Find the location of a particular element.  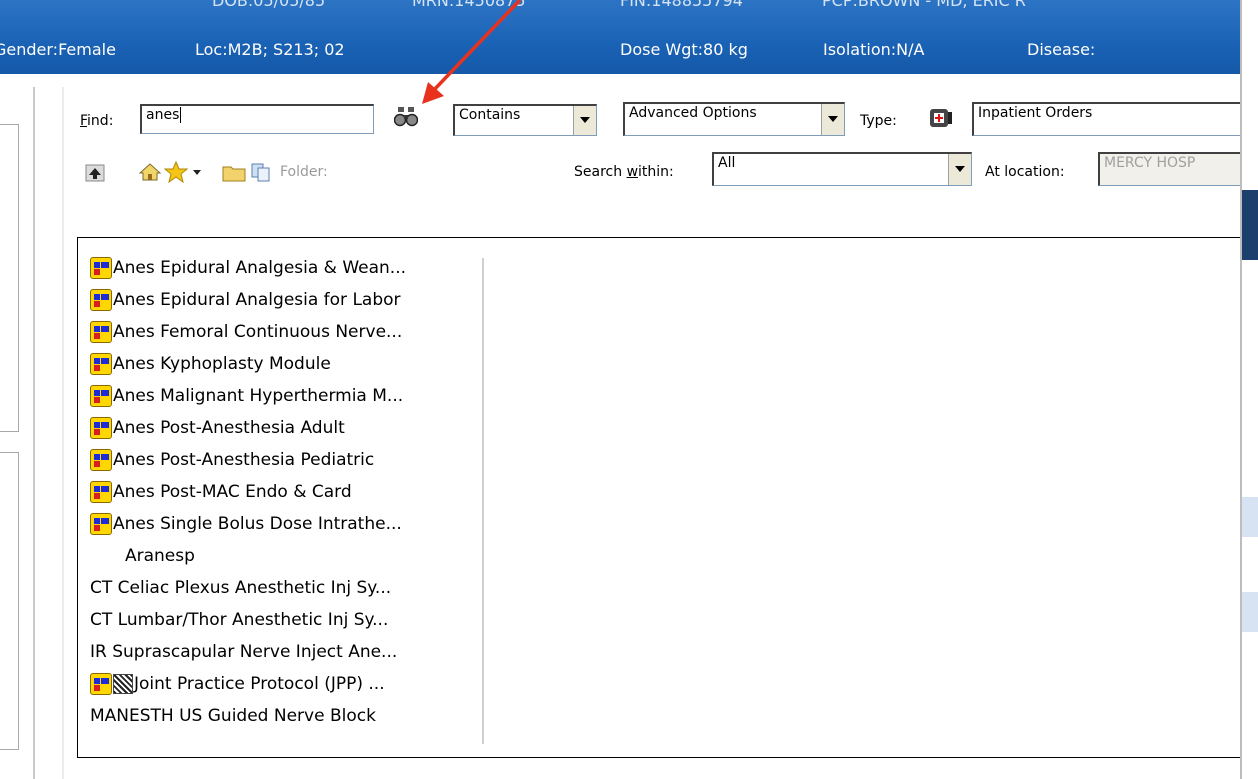

advanced-options-select: Advanced Options is located at coordinates (734, 119).